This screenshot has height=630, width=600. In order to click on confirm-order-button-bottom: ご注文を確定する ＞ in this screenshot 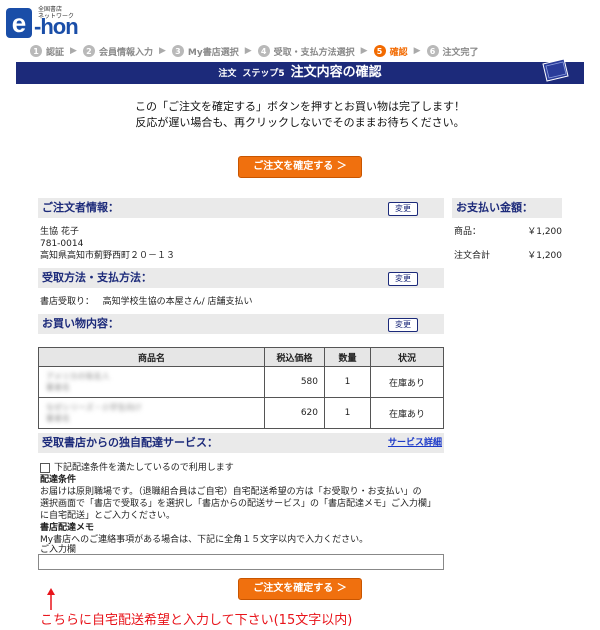, I will do `click(300, 589)`.